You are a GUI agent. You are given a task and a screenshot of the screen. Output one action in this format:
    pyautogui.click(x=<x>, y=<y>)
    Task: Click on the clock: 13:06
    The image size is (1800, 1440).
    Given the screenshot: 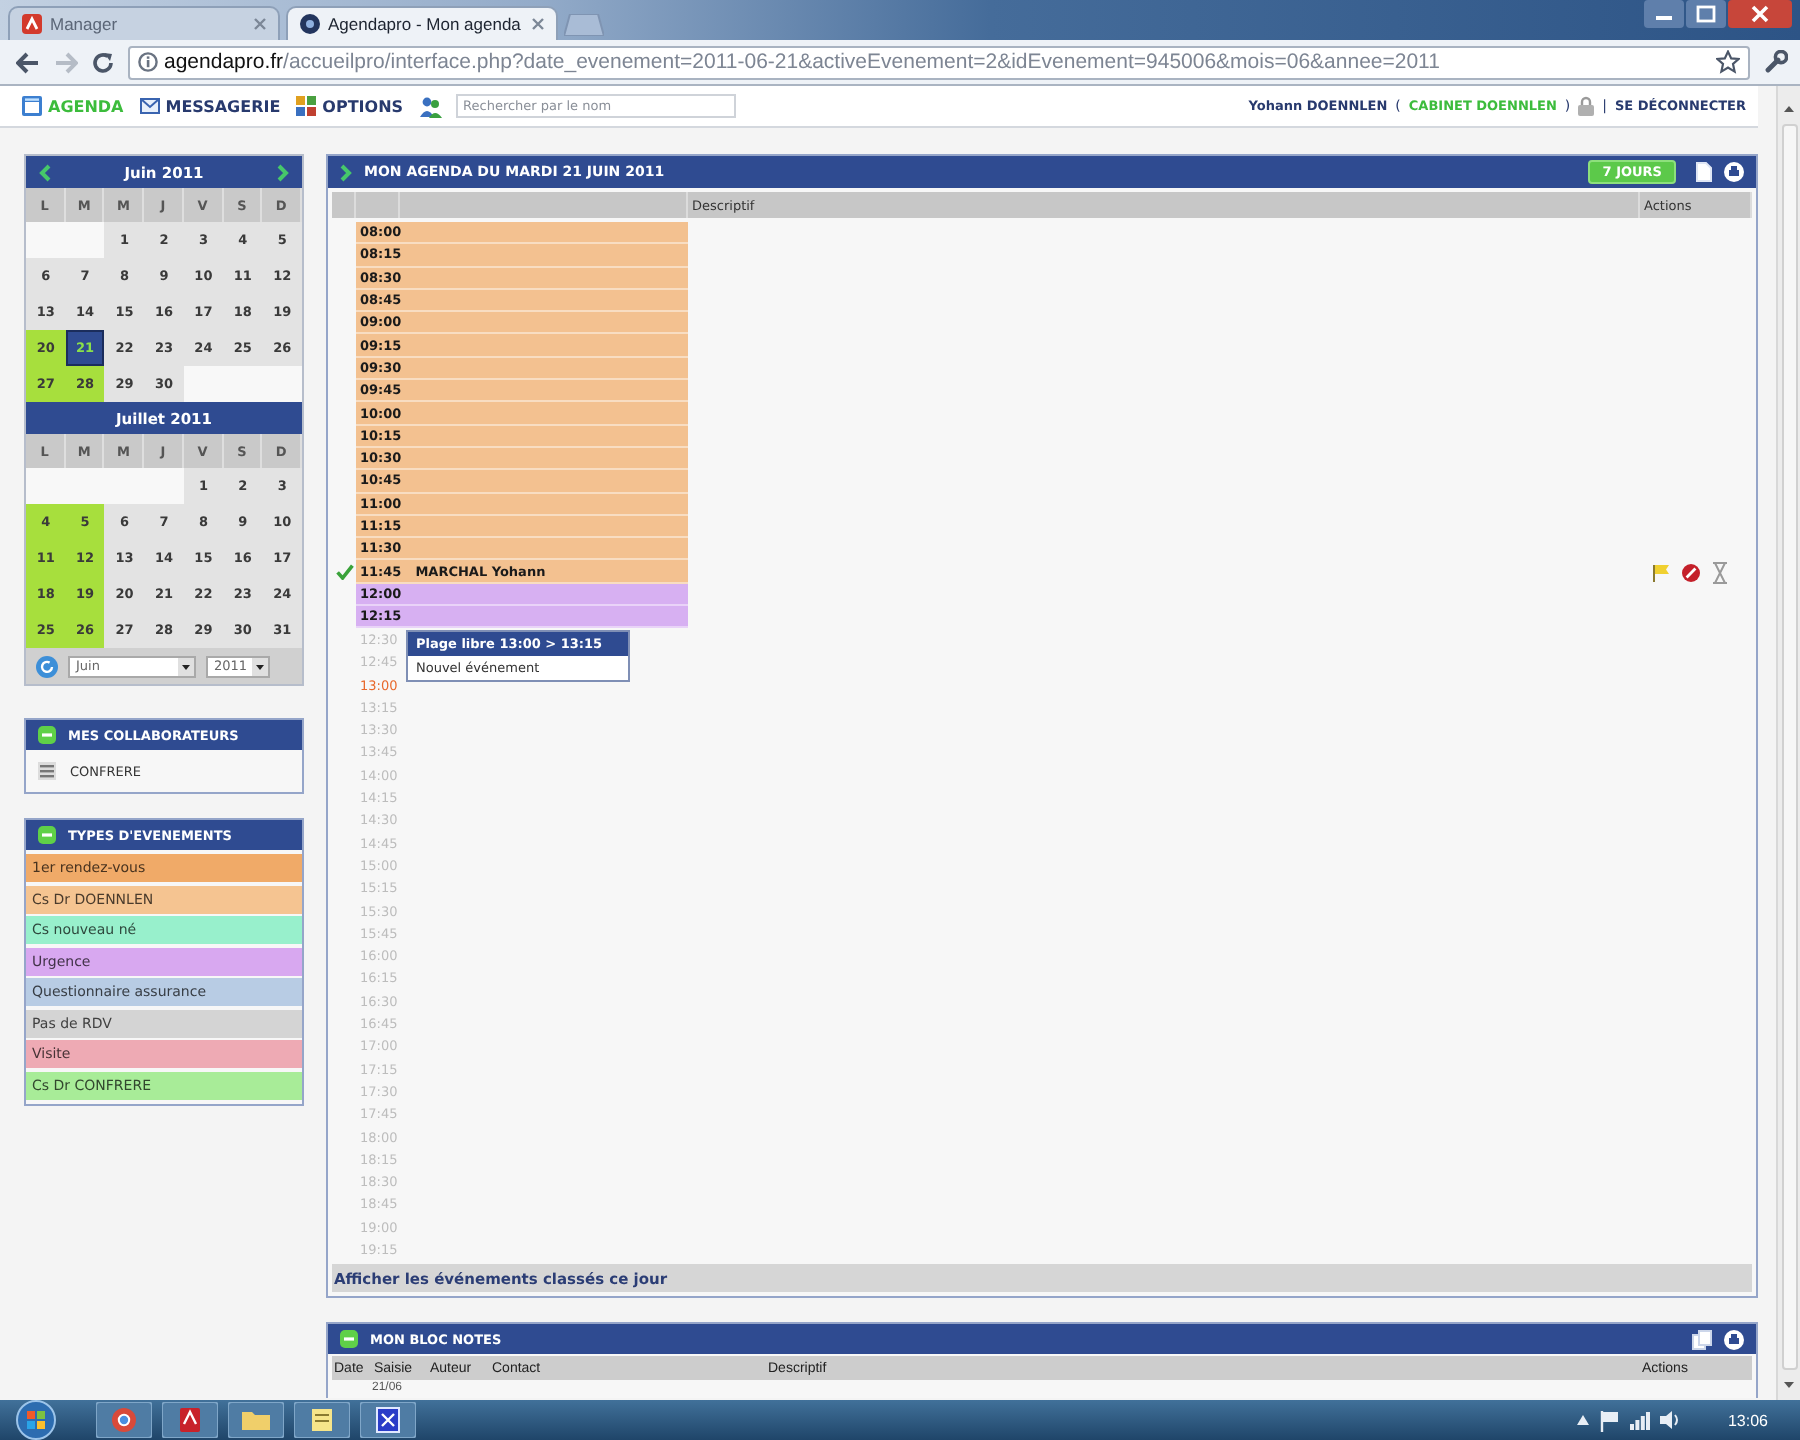 What is the action you would take?
    pyautogui.click(x=1747, y=1420)
    